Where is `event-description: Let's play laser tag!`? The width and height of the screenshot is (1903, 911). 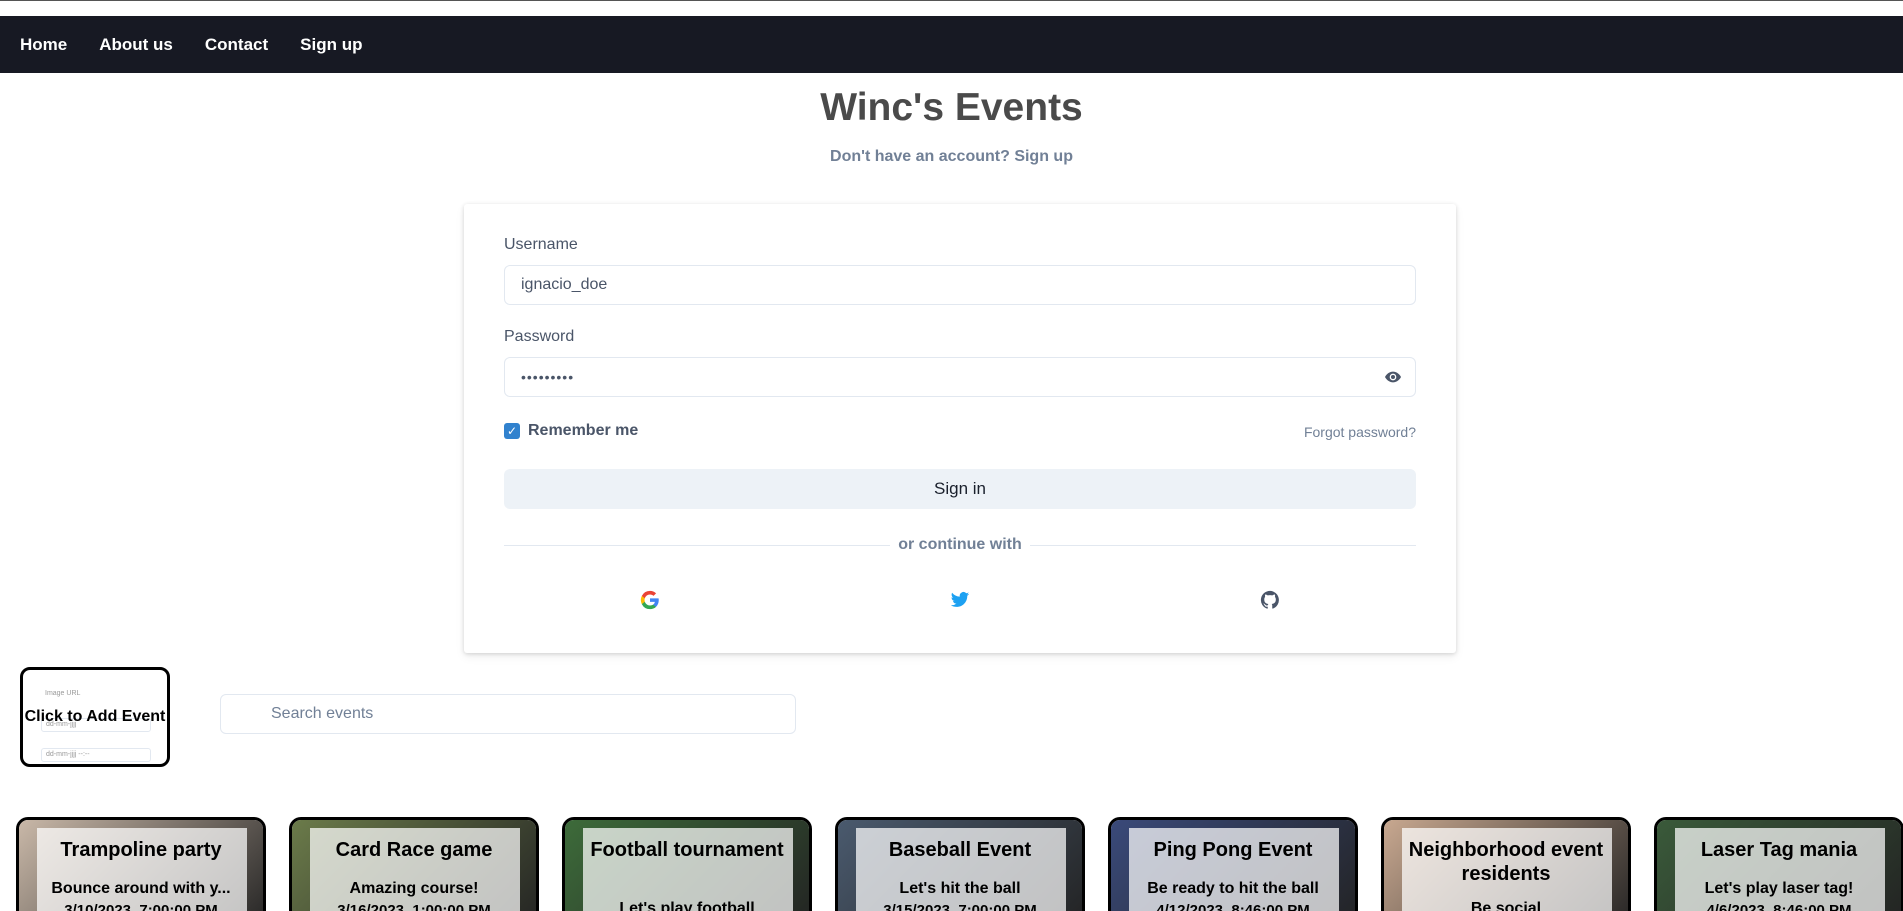 event-description: Let's play laser tag! is located at coordinates (1779, 888).